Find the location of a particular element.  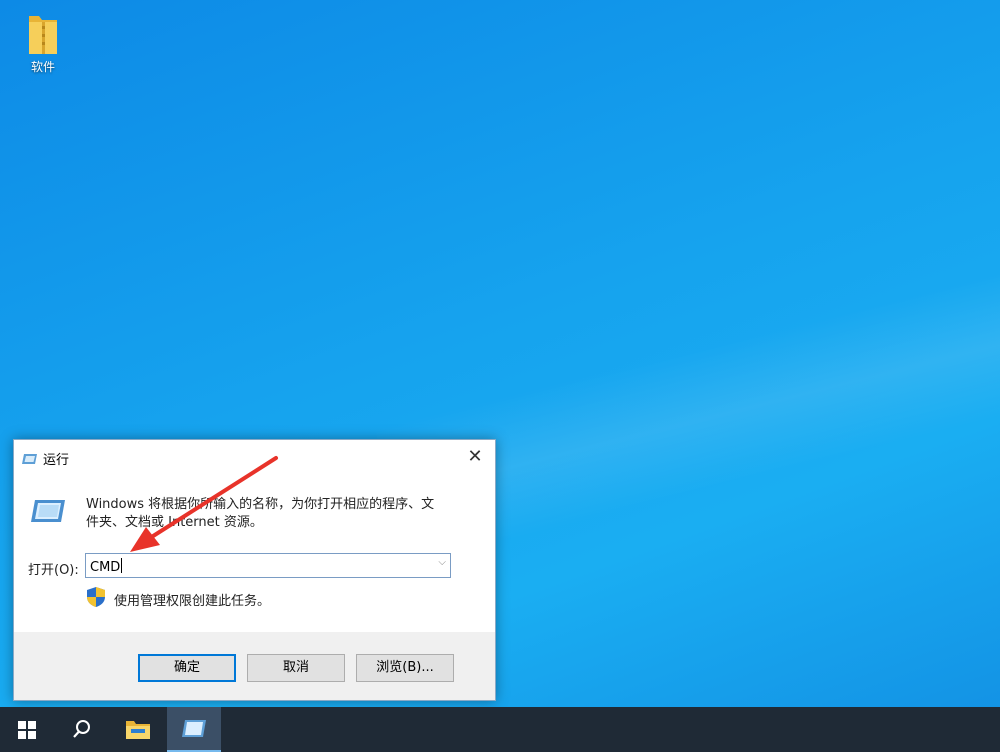

run-title-icon is located at coordinates (30, 459).